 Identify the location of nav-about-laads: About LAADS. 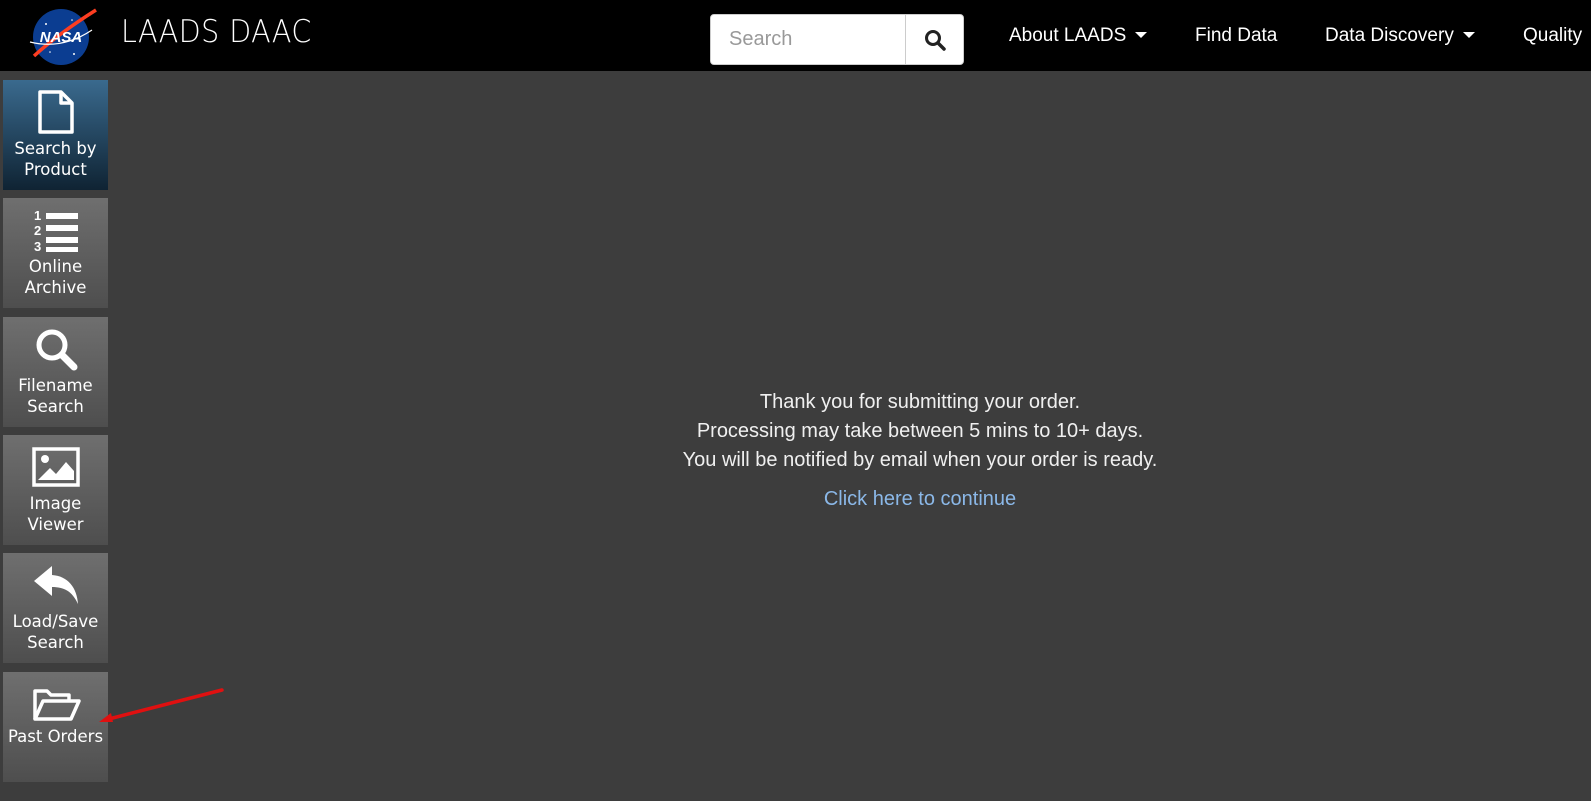
(1078, 35).